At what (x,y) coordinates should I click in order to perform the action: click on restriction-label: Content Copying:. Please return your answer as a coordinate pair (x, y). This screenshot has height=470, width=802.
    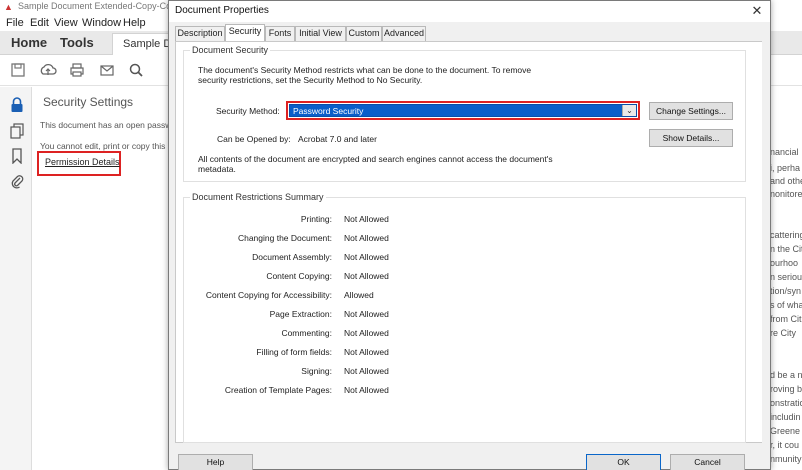
    Looking at the image, I should click on (299, 276).